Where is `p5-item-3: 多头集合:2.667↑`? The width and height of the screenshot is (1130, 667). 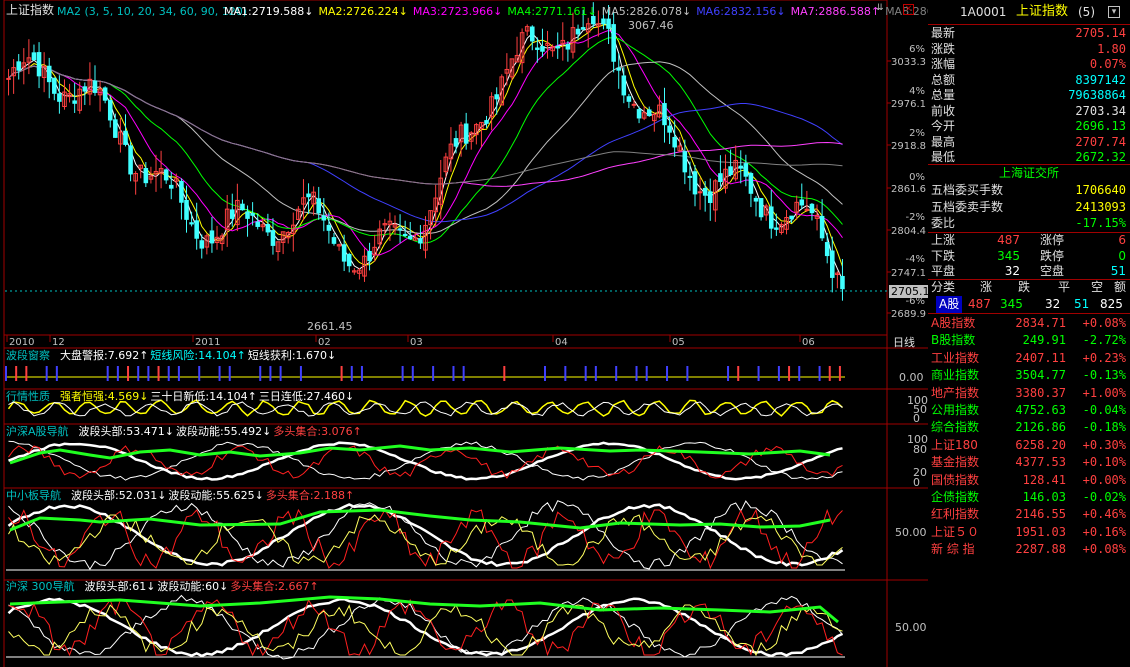 p5-item-3: 多头集合:2.667↑ is located at coordinates (274, 586).